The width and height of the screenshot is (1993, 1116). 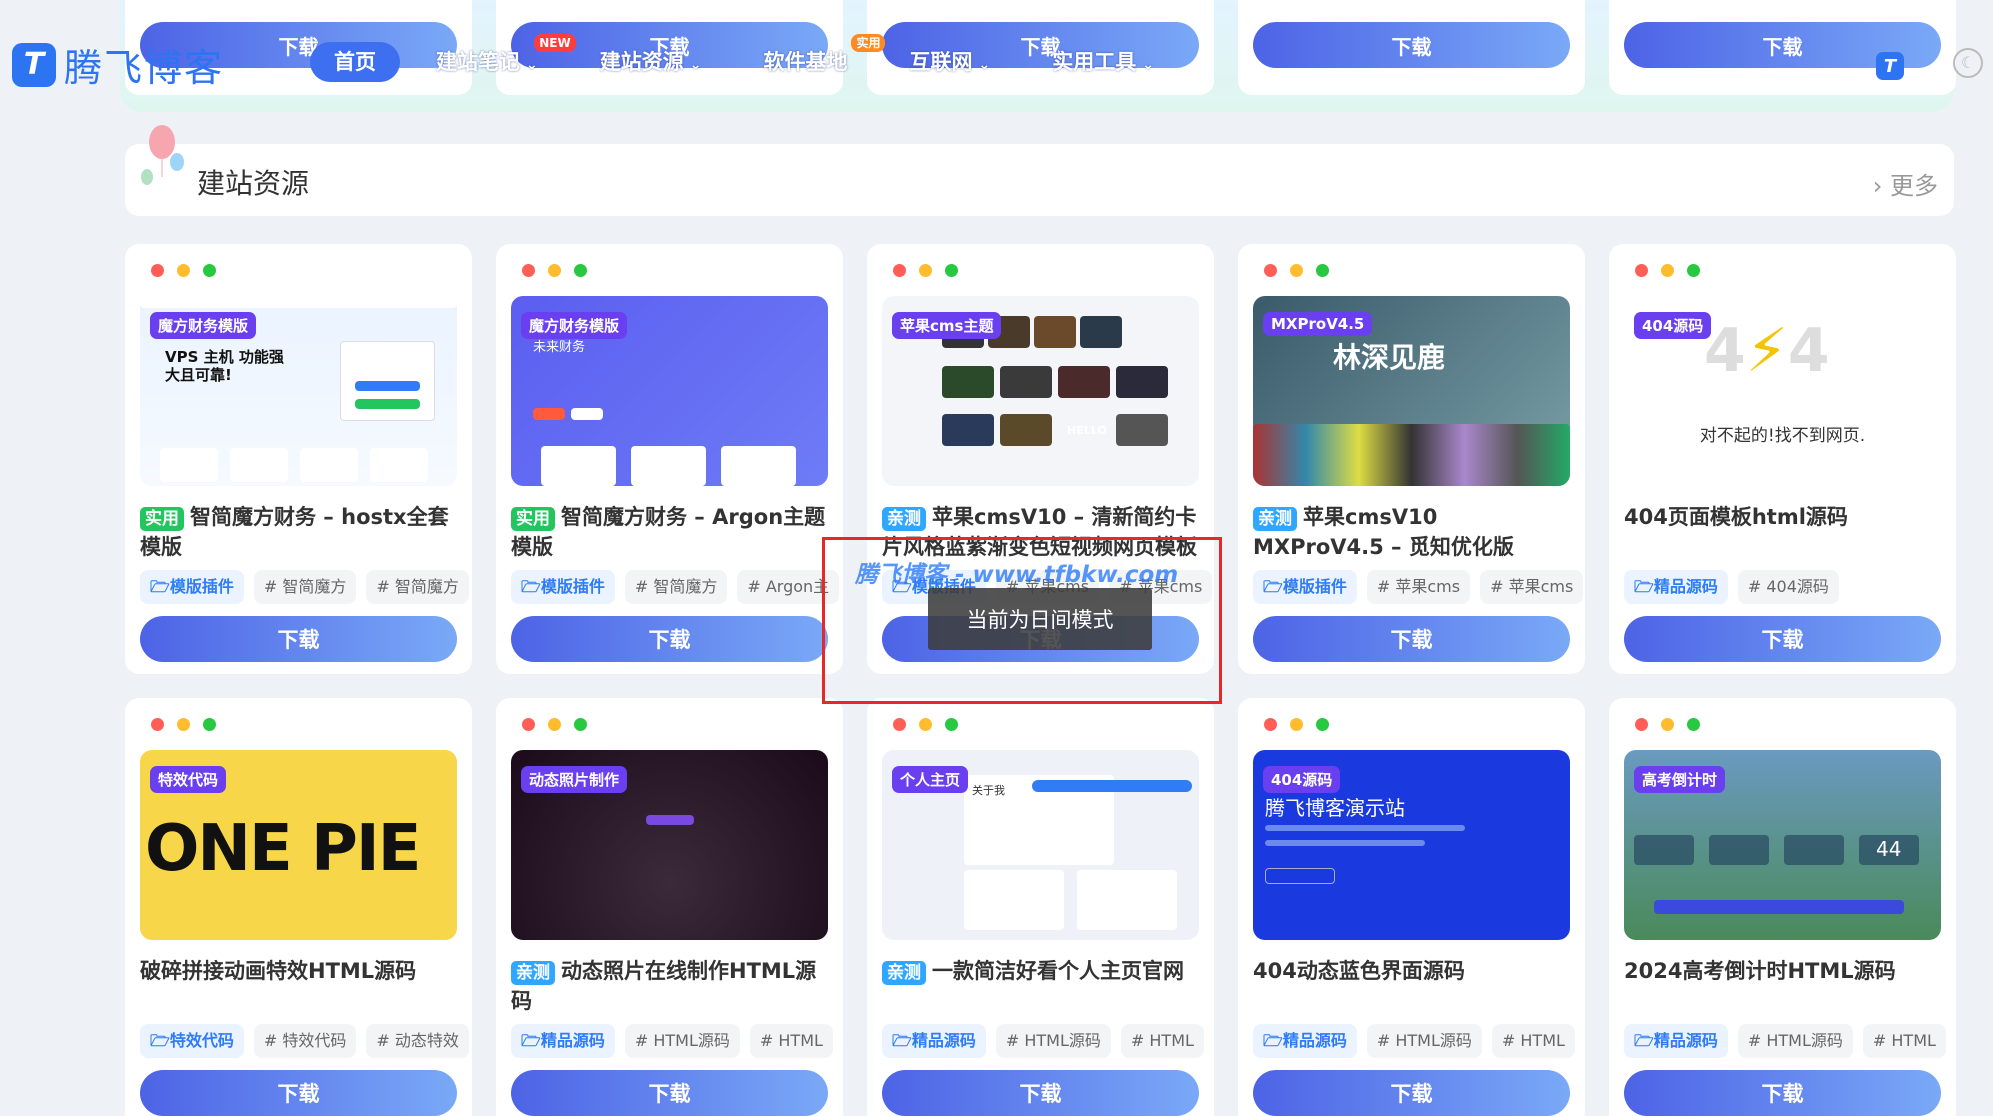 What do you see at coordinates (533, 519) in the screenshot?
I see `title-badge: 实用` at bounding box center [533, 519].